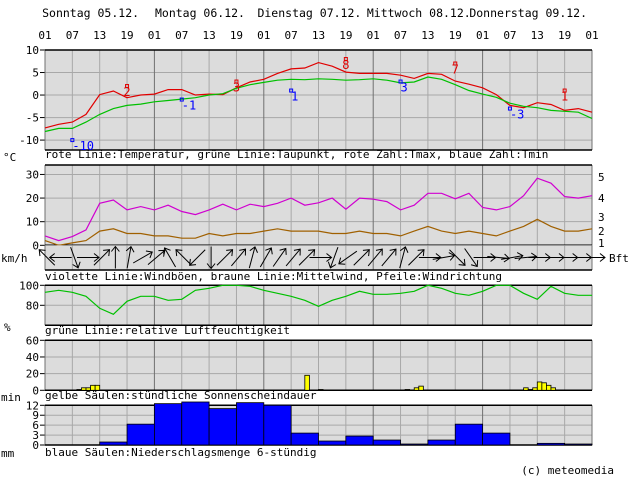 The height and width of the screenshot is (480, 631). I want to click on y-tick-label: 30, so click(32, 174).